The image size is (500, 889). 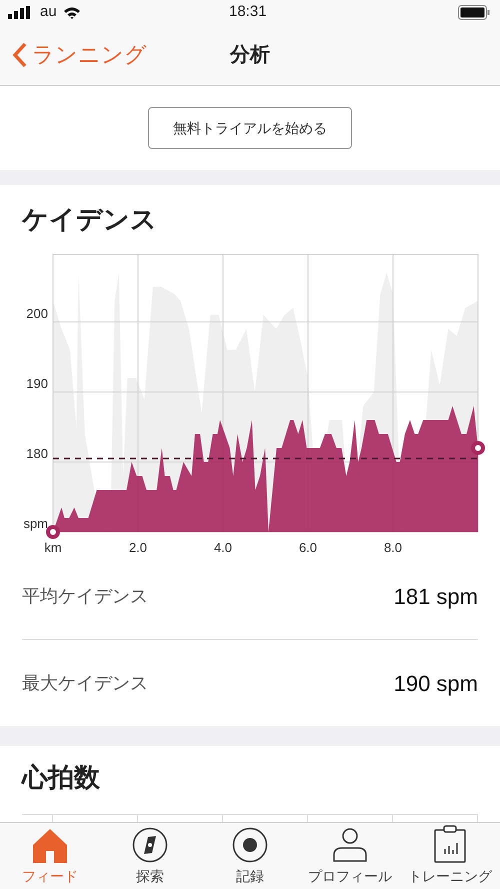 I want to click on axis-label: 190, so click(x=37, y=383).